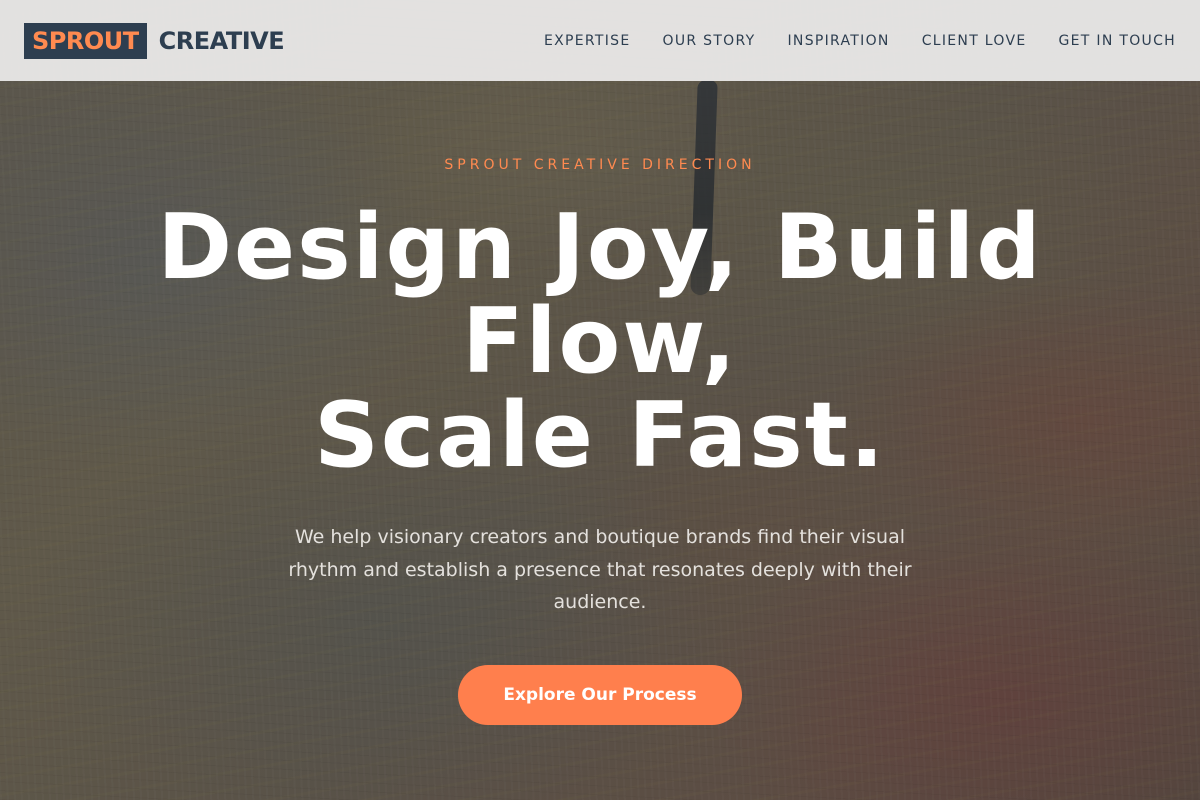  Describe the element at coordinates (85, 40) in the screenshot. I see `logo-box: SPROUT` at that location.